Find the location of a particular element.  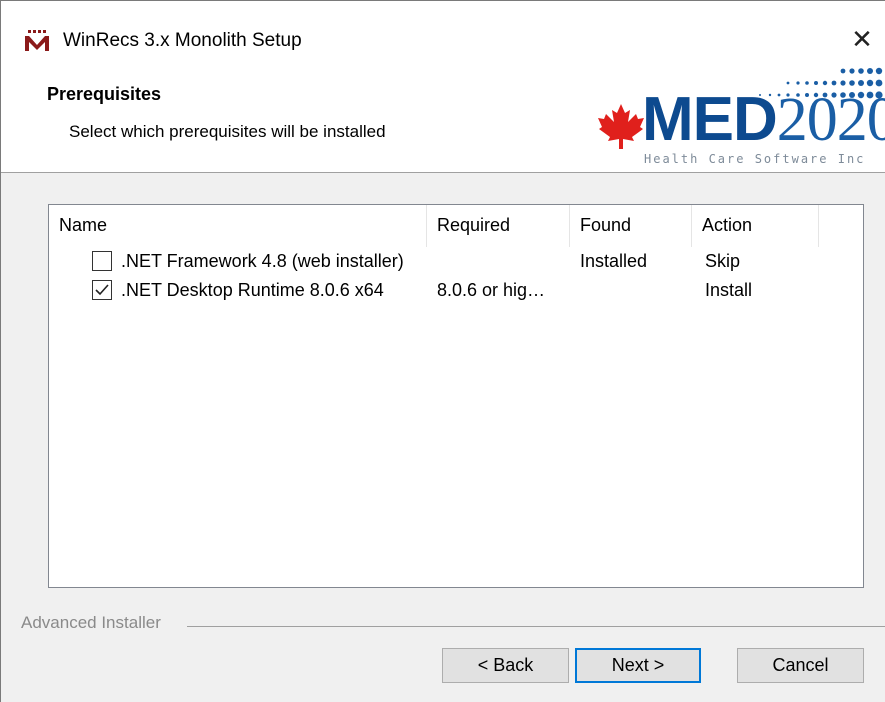

maple-leaf-icon is located at coordinates (621, 126).